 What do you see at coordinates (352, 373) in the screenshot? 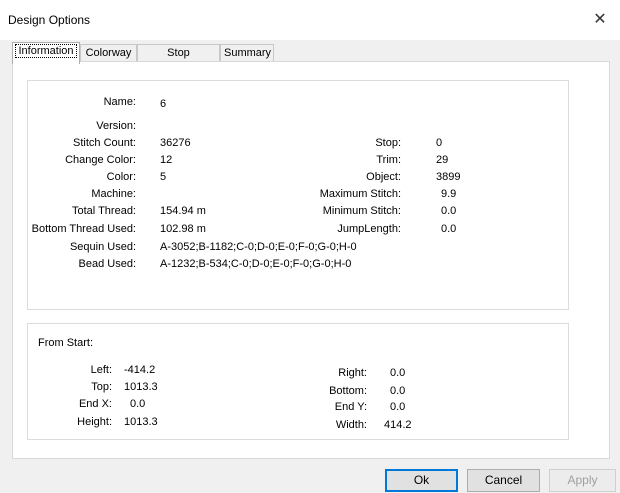
I see `right-label: Right:` at bounding box center [352, 373].